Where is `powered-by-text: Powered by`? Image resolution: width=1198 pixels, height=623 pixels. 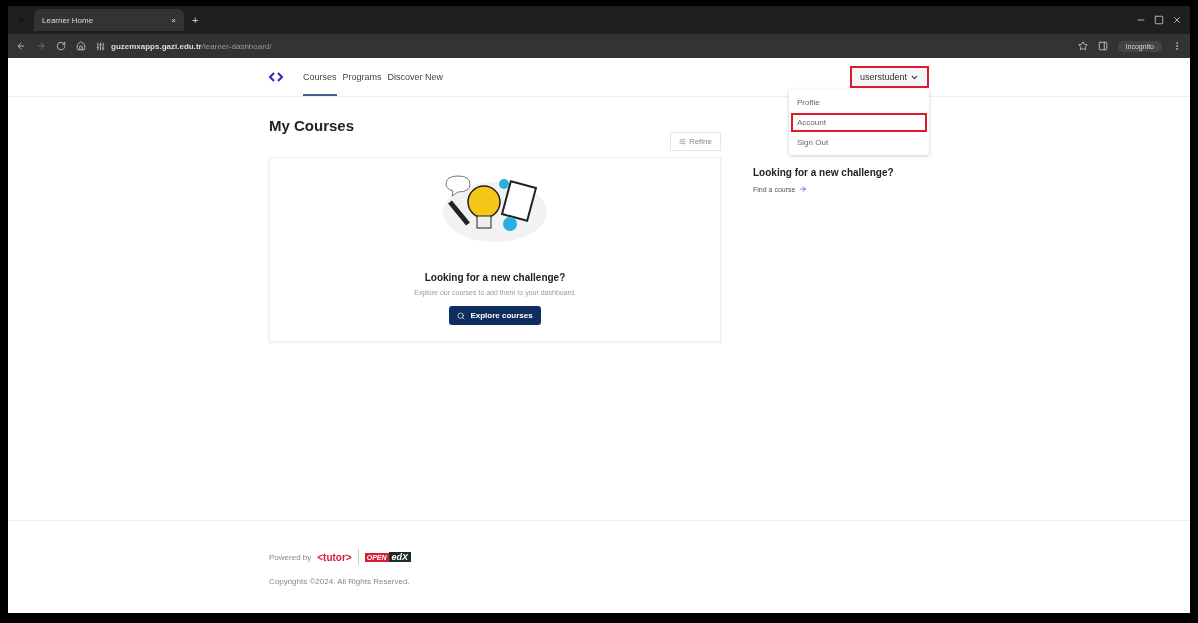
powered-by-text: Powered by is located at coordinates (290, 557).